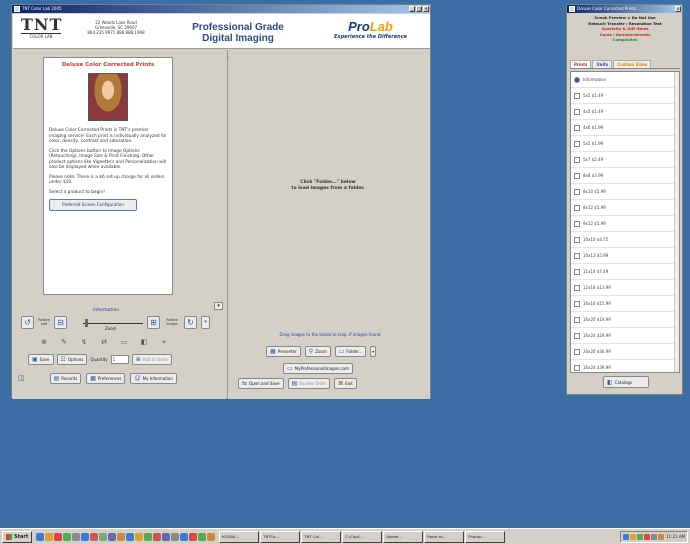 The width and height of the screenshot is (690, 544). I want to click on list-item: 16x16 $15.99, so click(625, 304).